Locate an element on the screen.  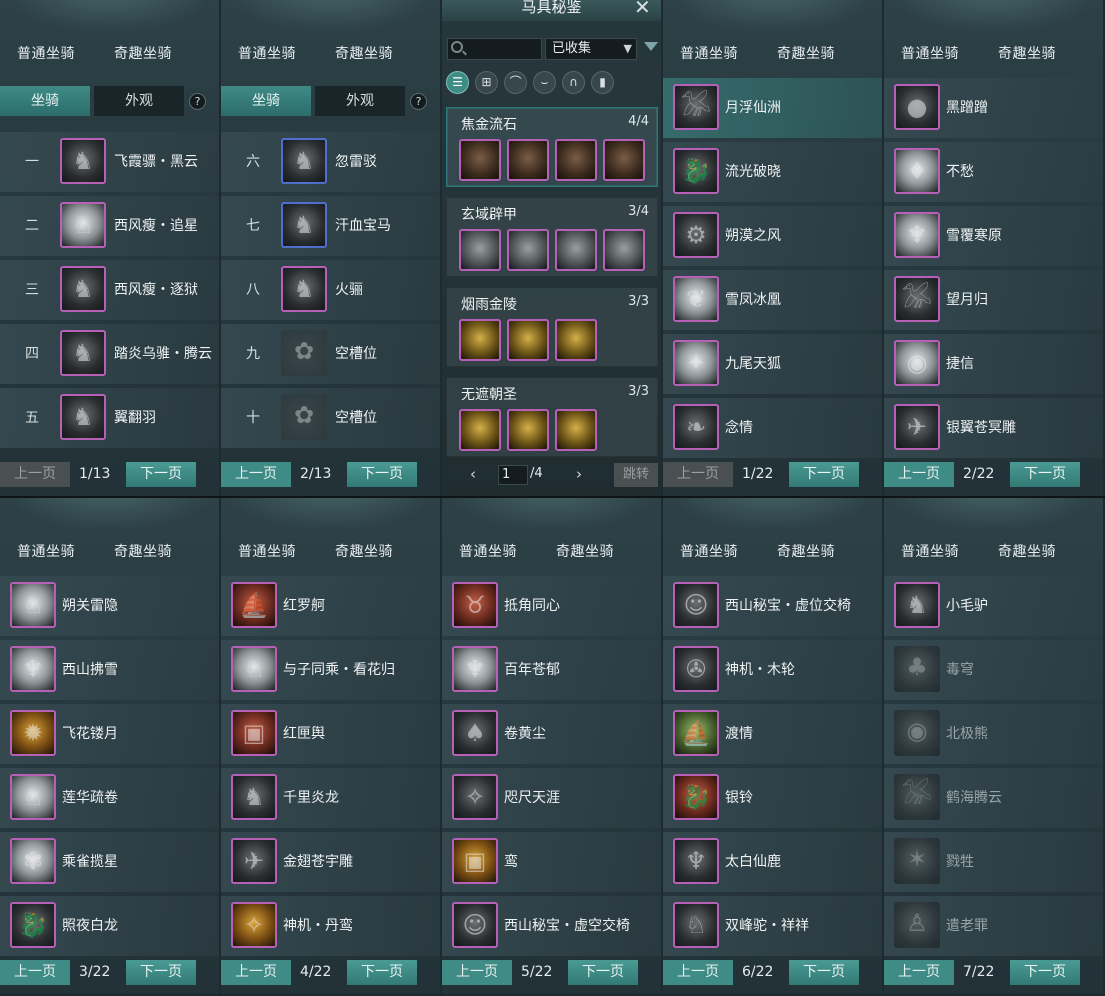
mount-row: 🐉 流光破晓 is located at coordinates (772, 172).